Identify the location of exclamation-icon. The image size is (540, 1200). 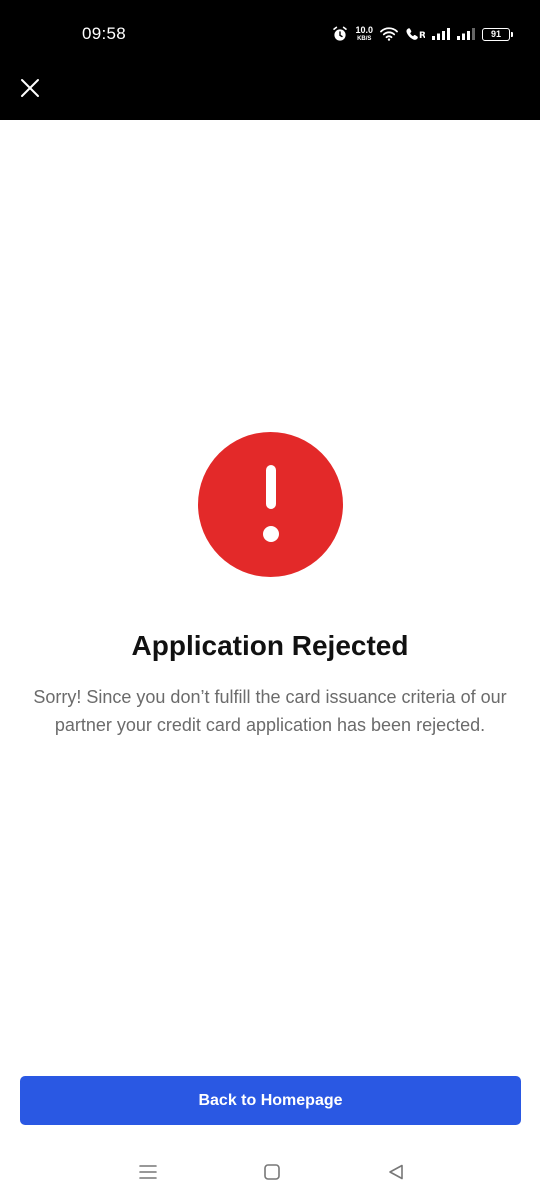
(270, 503).